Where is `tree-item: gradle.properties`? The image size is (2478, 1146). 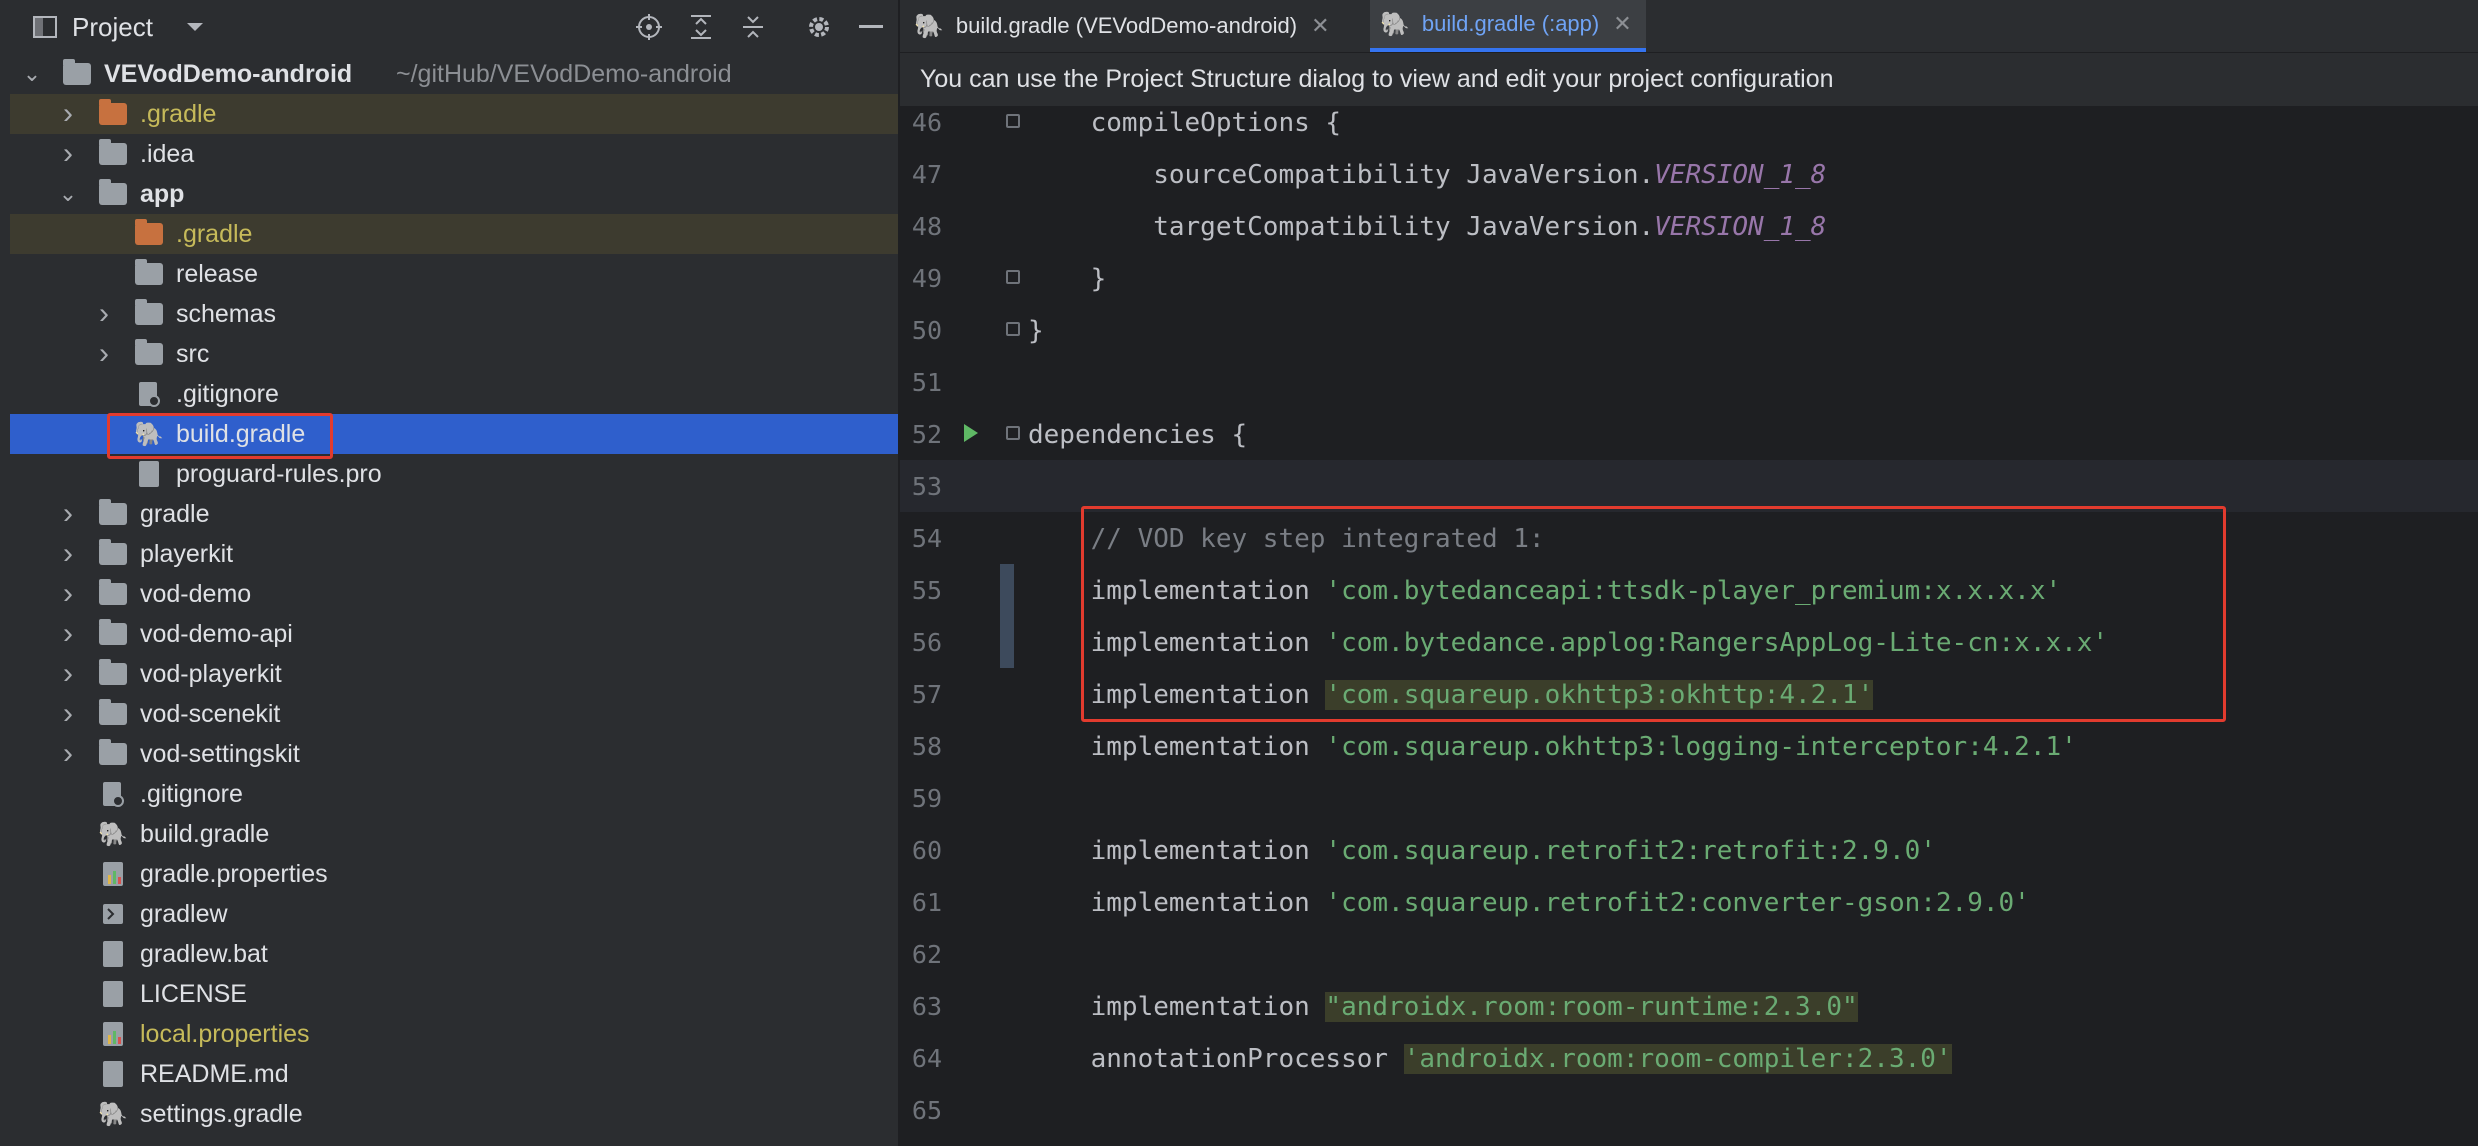 tree-item: gradle.properties is located at coordinates (454, 874).